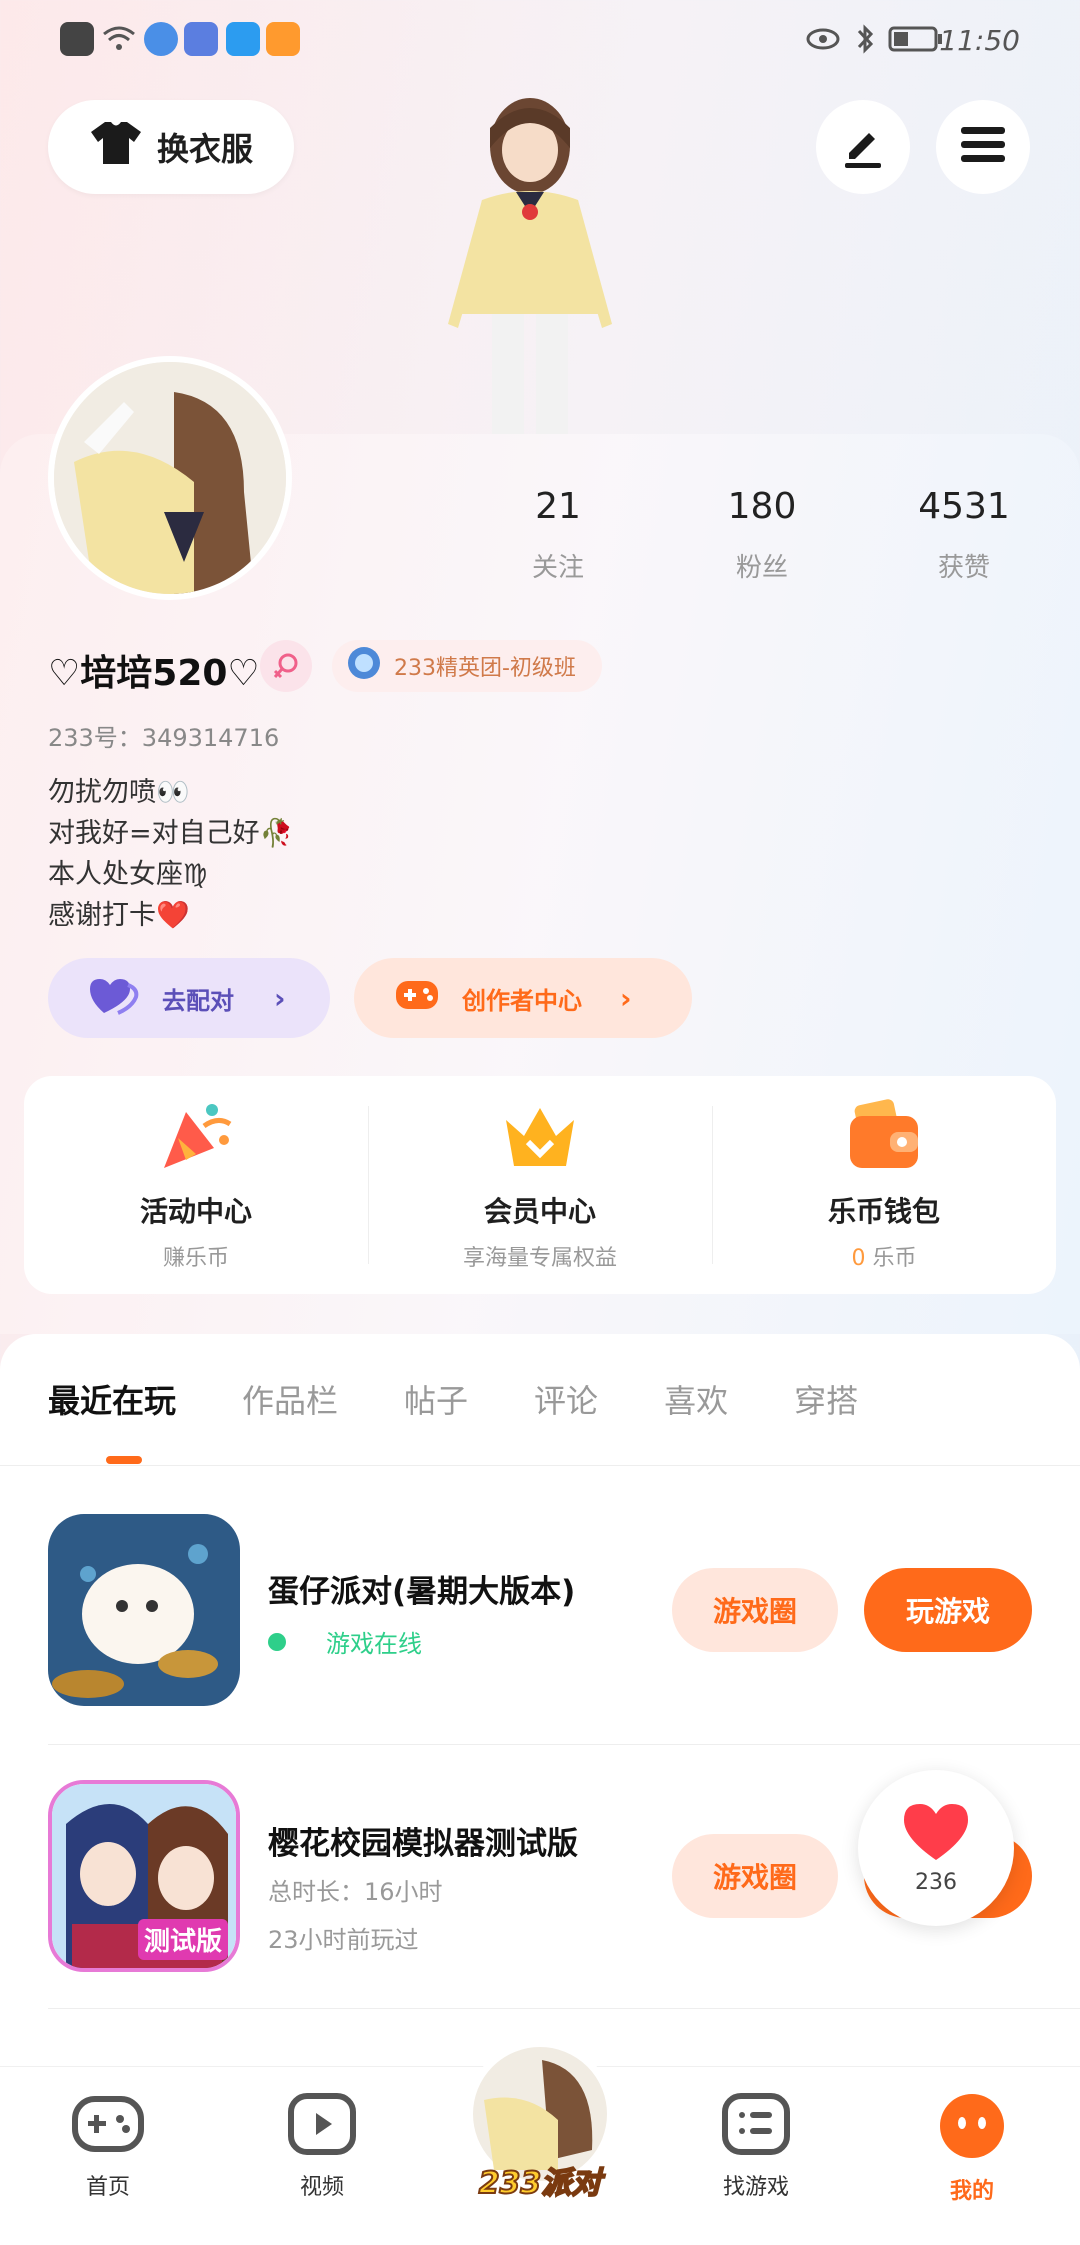  I want to click on alert-icon, so click(77, 39).